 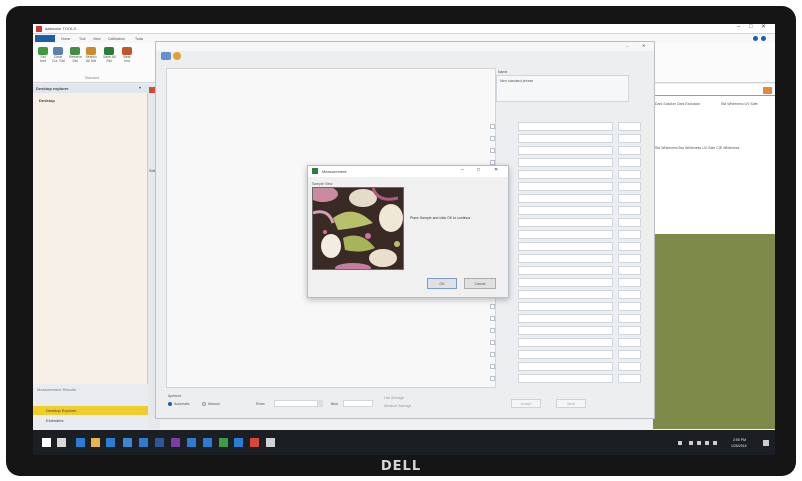 What do you see at coordinates (75, 56) in the screenshot?
I see `retrieve-std-button: Retrieve Std` at bounding box center [75, 56].